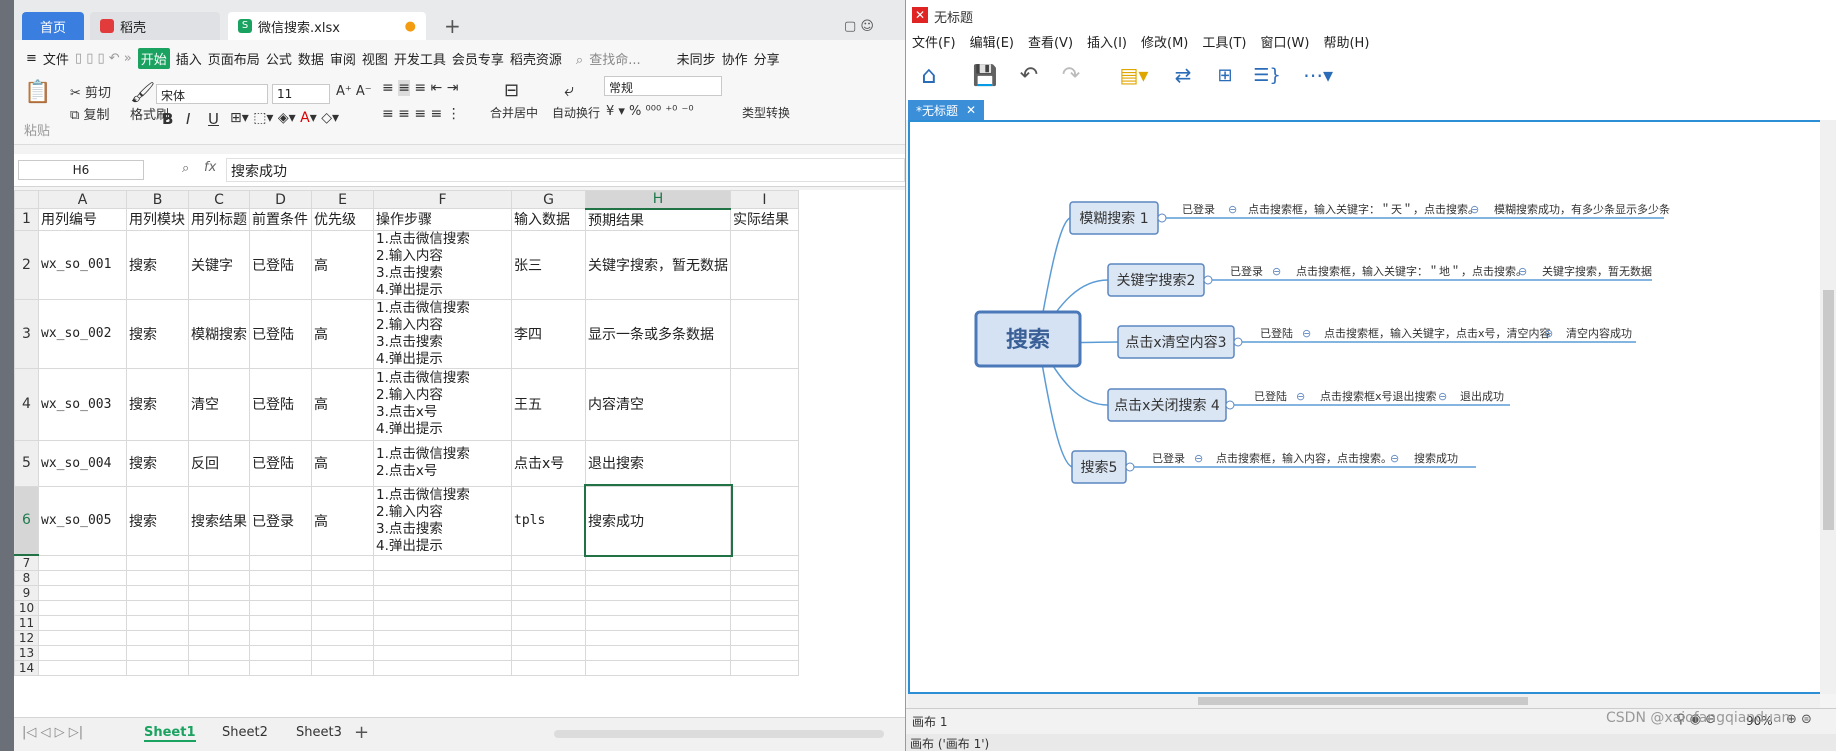 The width and height of the screenshot is (1836, 752). Describe the element at coordinates (1225, 75) in the screenshot. I see `structure-icon: ⊞` at that location.